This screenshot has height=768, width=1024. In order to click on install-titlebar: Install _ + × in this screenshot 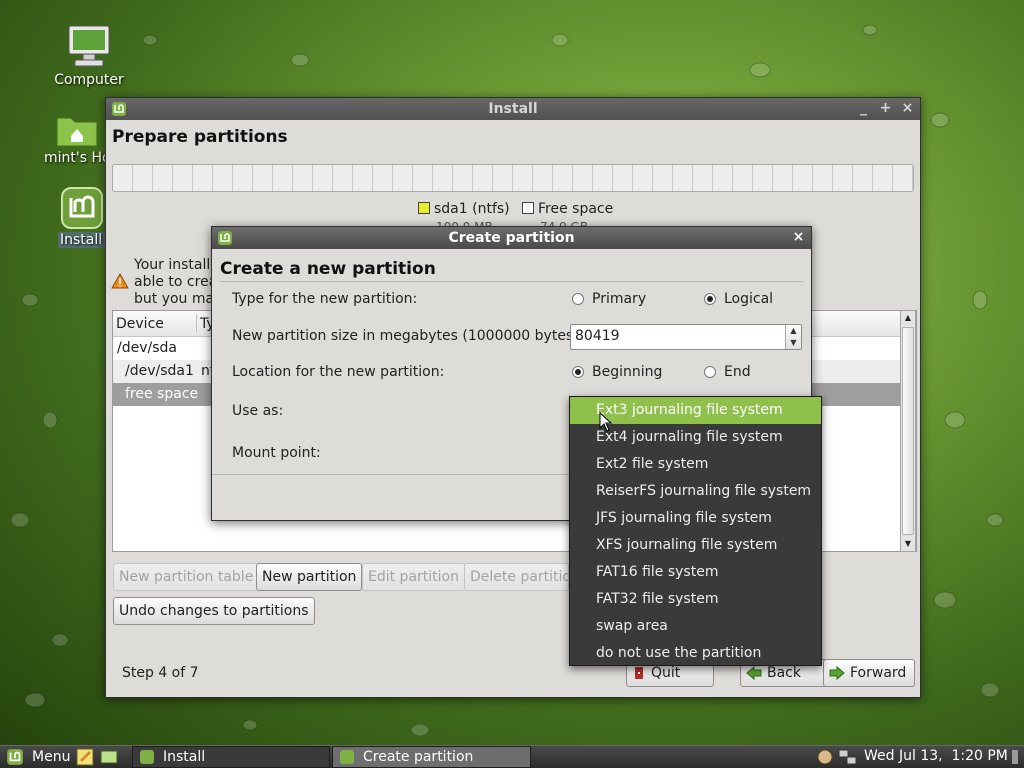, I will do `click(513, 109)`.